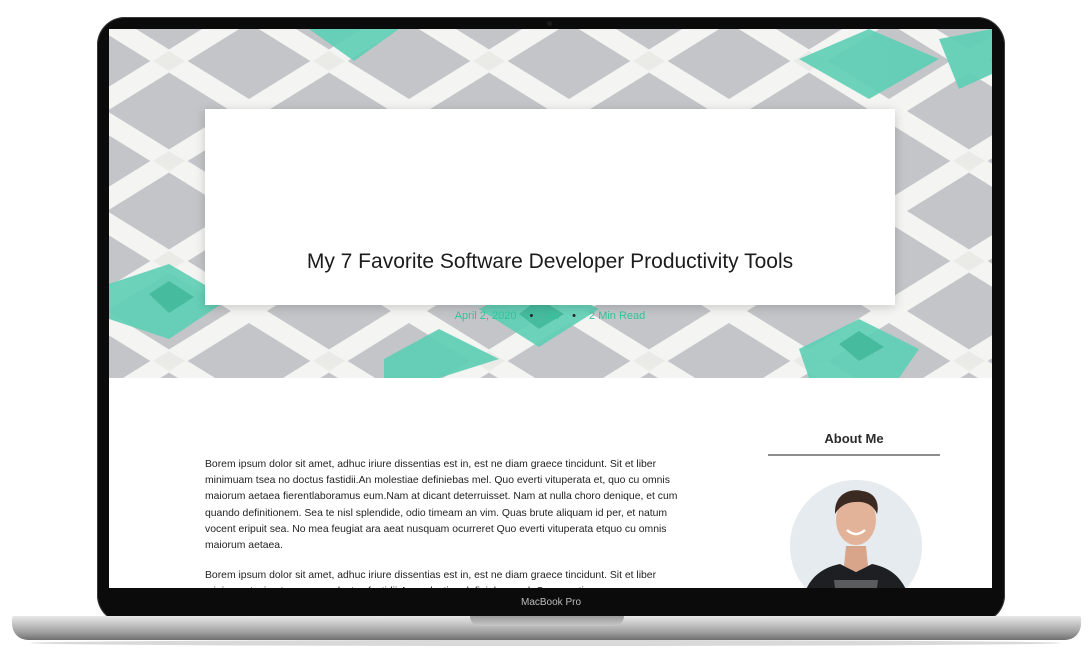 The image size is (1091, 657). What do you see at coordinates (547, 621) in the screenshot?
I see `laptop-base-notch` at bounding box center [547, 621].